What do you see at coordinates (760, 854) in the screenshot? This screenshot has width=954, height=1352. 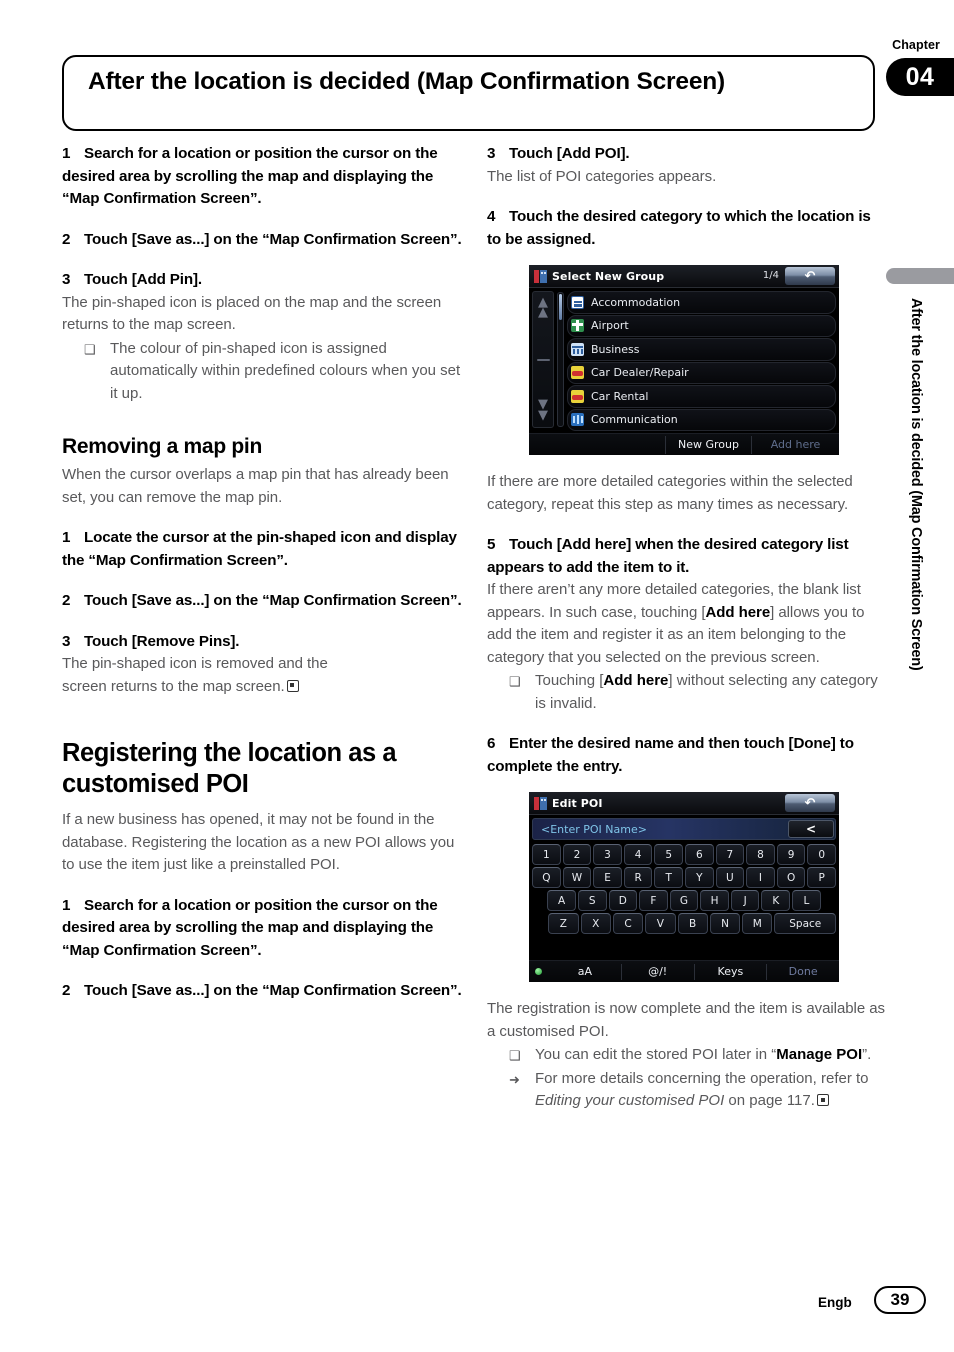 I see `key-8: 8` at bounding box center [760, 854].